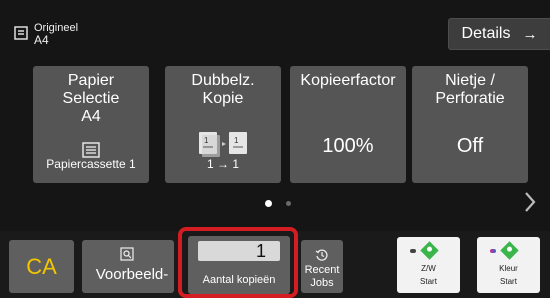  I want to click on color-swatch-icon, so click(493, 251).